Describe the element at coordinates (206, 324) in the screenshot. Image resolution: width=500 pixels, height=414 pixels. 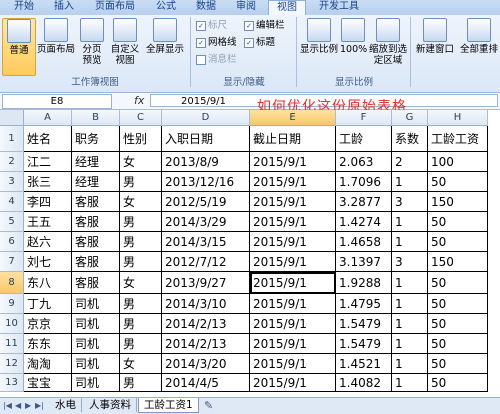
I see `table-cell: 2014/2/13` at that location.